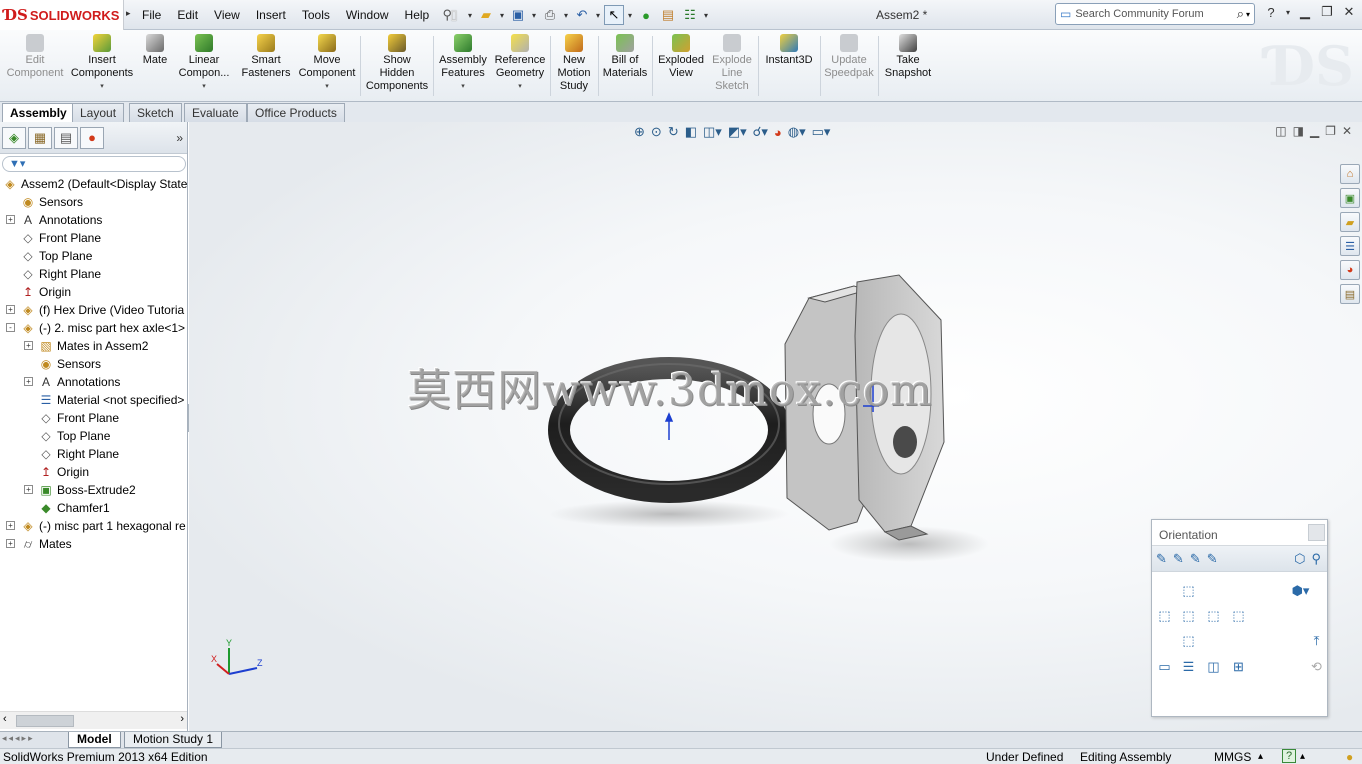 The width and height of the screenshot is (1362, 764). What do you see at coordinates (62, 15) in the screenshot?
I see `solidworks-logo: ƊS SOLIDWORKS` at bounding box center [62, 15].